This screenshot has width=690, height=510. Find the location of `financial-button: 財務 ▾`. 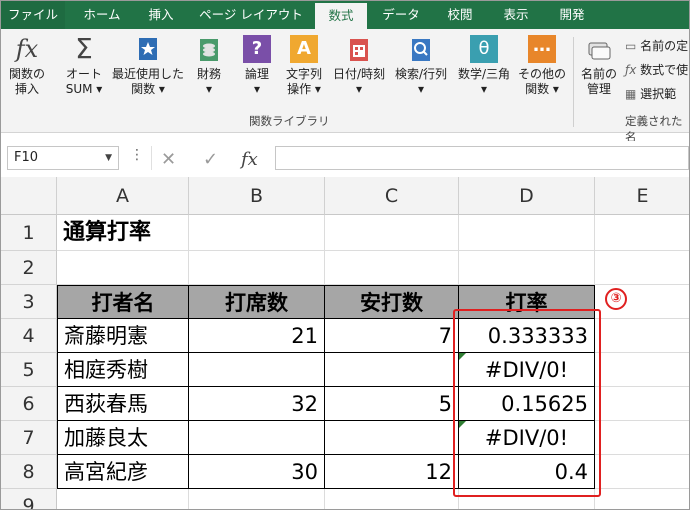

financial-button: 財務 ▾ is located at coordinates (209, 66).